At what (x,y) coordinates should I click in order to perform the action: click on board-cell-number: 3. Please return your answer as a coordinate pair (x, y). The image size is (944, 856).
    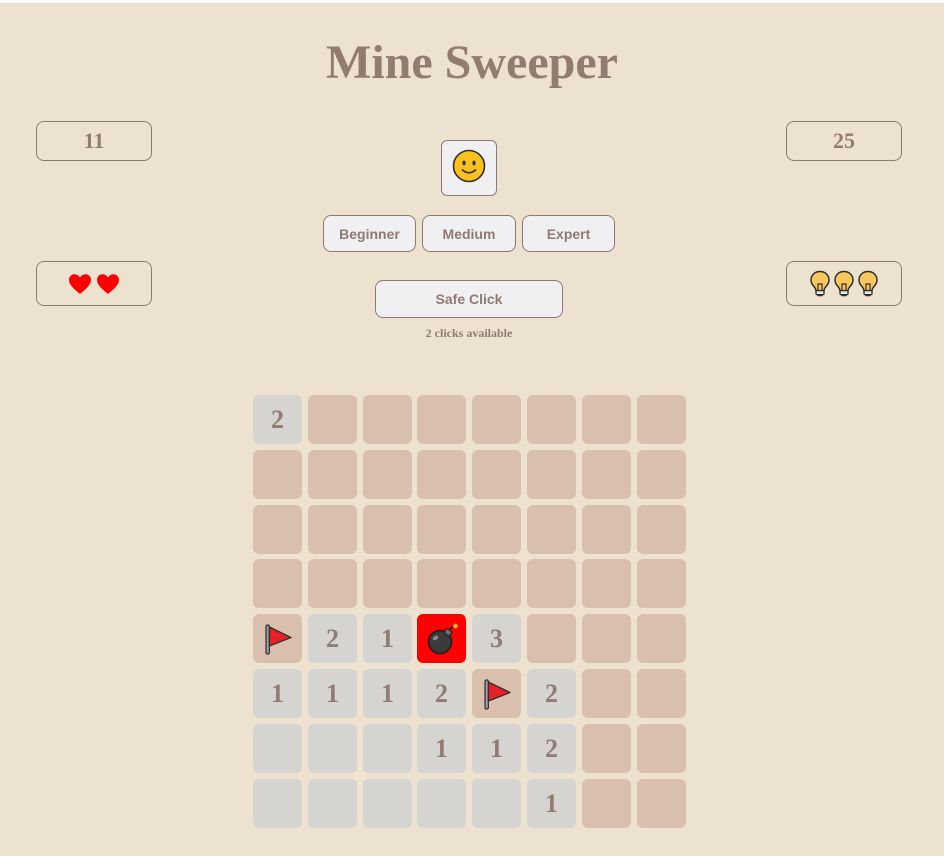
    Looking at the image, I should click on (496, 638).